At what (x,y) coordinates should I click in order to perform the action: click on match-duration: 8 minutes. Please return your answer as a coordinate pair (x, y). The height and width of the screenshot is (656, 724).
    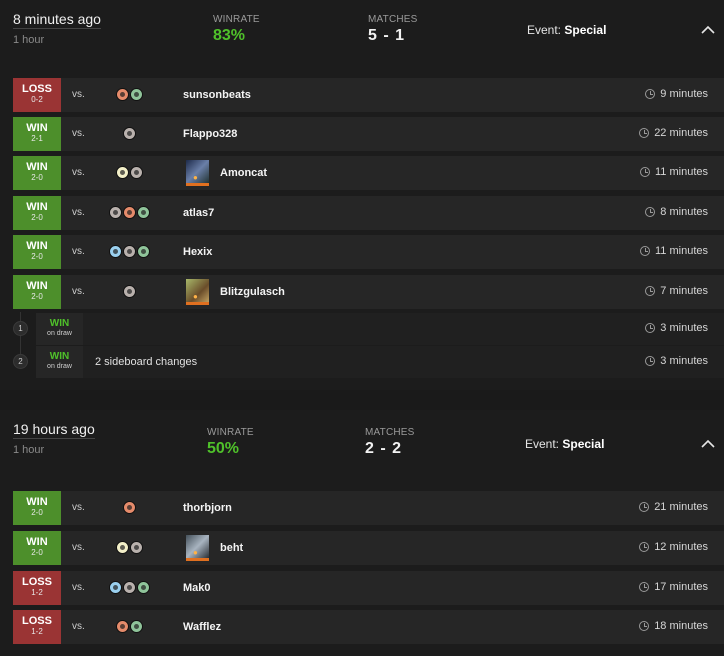
    Looking at the image, I should click on (676, 212).